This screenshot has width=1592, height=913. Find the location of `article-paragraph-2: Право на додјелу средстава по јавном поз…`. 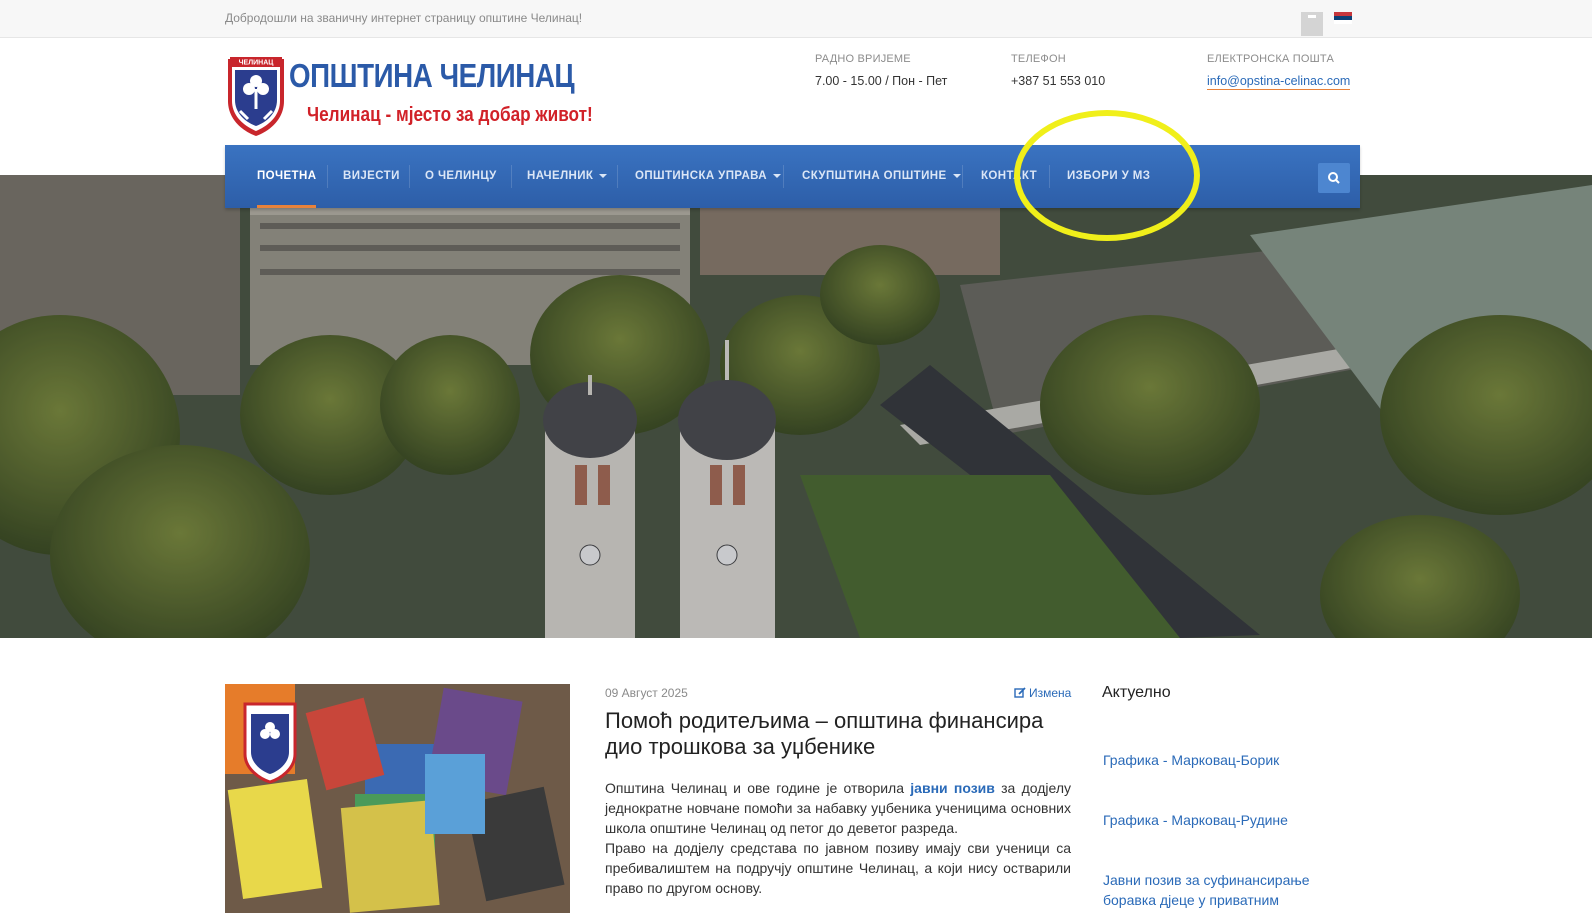

article-paragraph-2: Право на додјелу средстава по јавном поз… is located at coordinates (838, 868).